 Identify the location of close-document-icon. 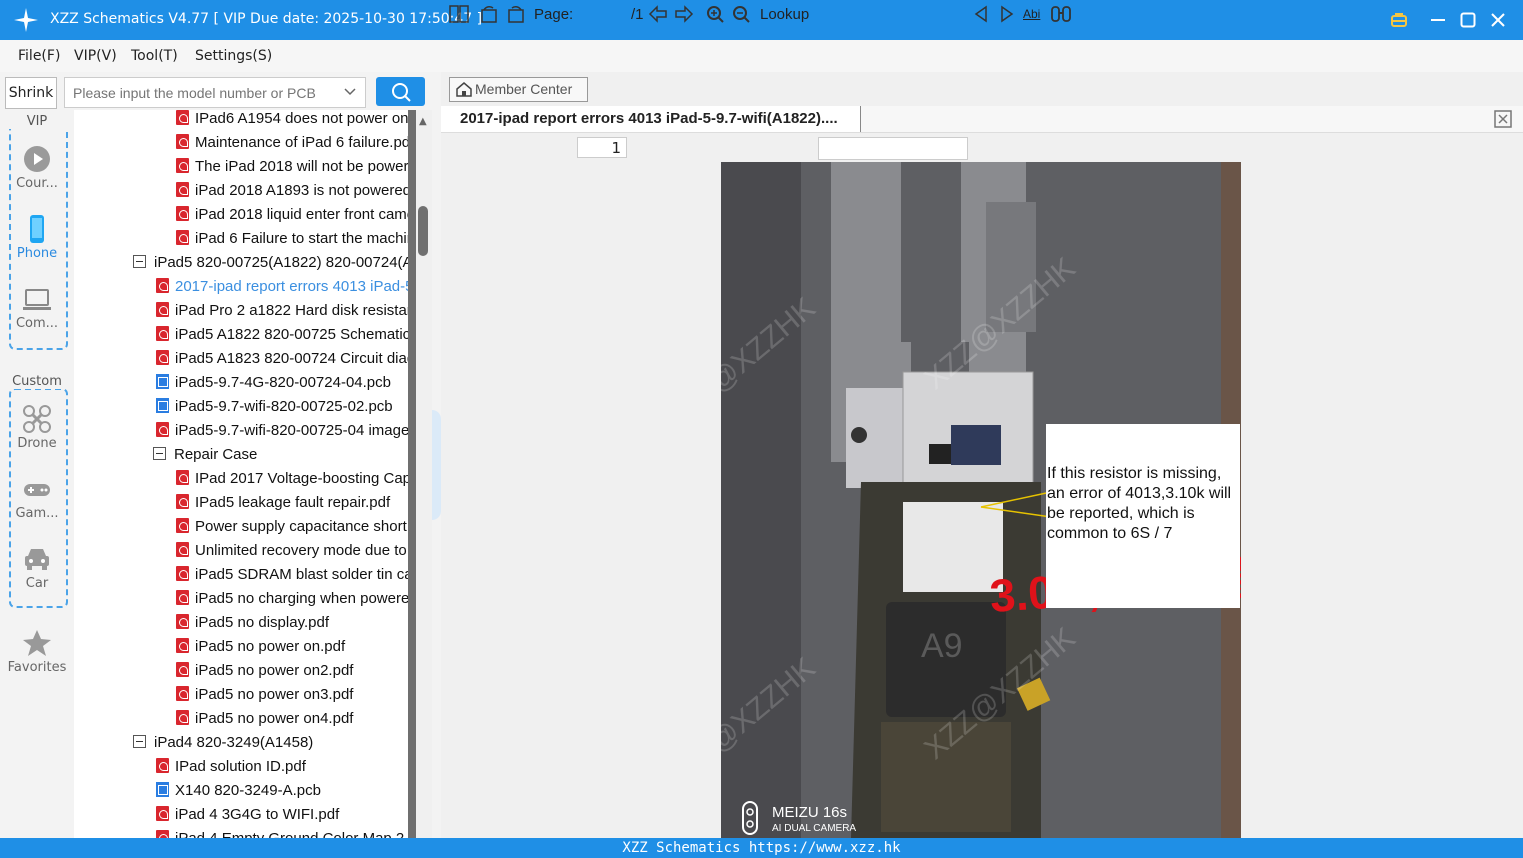
(1503, 119).